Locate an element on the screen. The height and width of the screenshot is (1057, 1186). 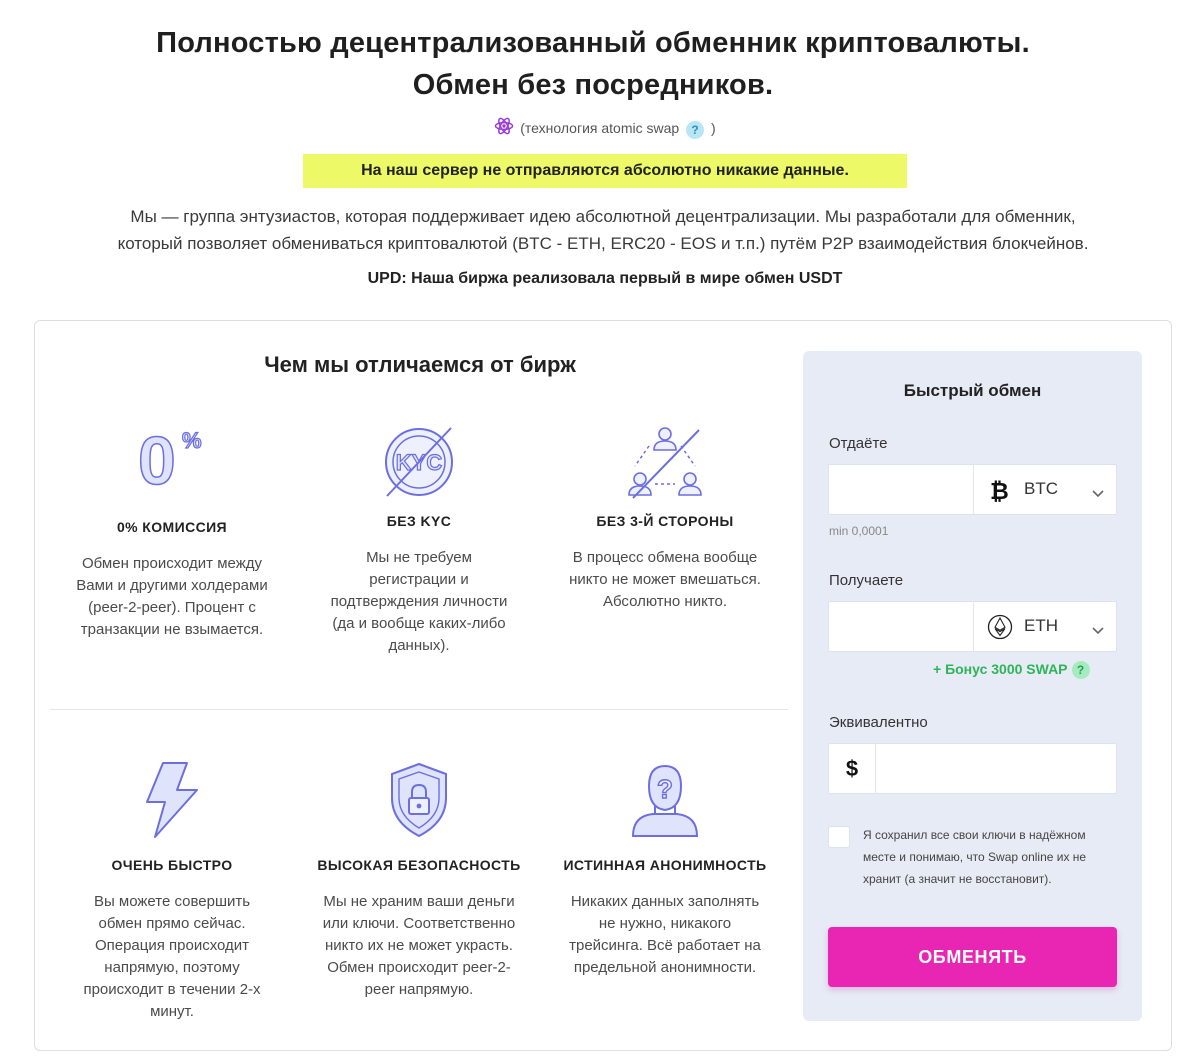
feature-name: ИСТИННАЯ АНОНИМНОСТЬ is located at coordinates (665, 865).